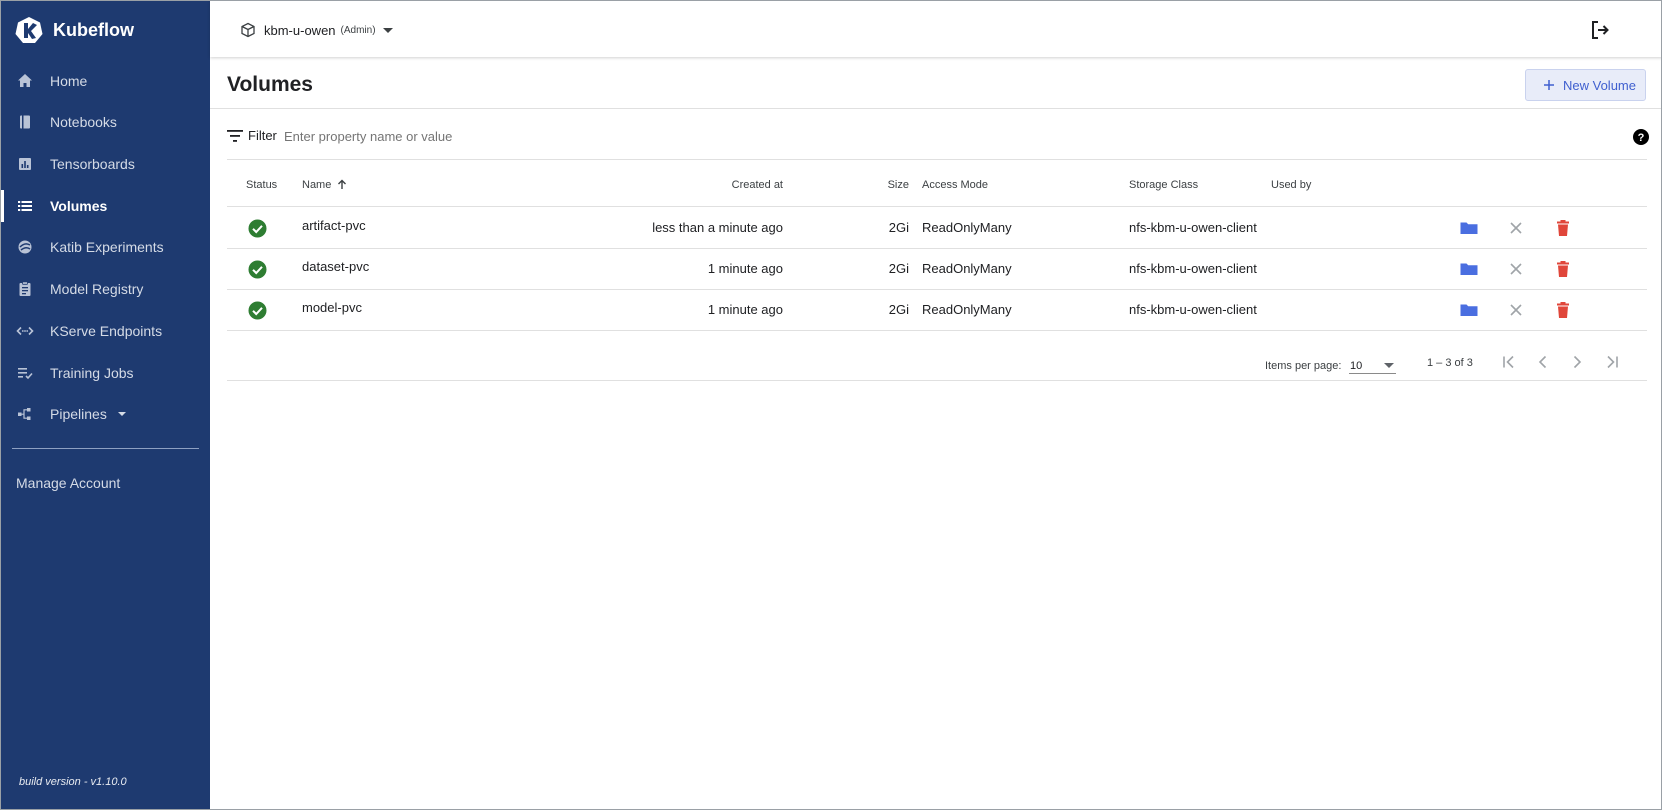 The width and height of the screenshot is (1662, 810). What do you see at coordinates (25, 122) in the screenshot?
I see `book-icon` at bounding box center [25, 122].